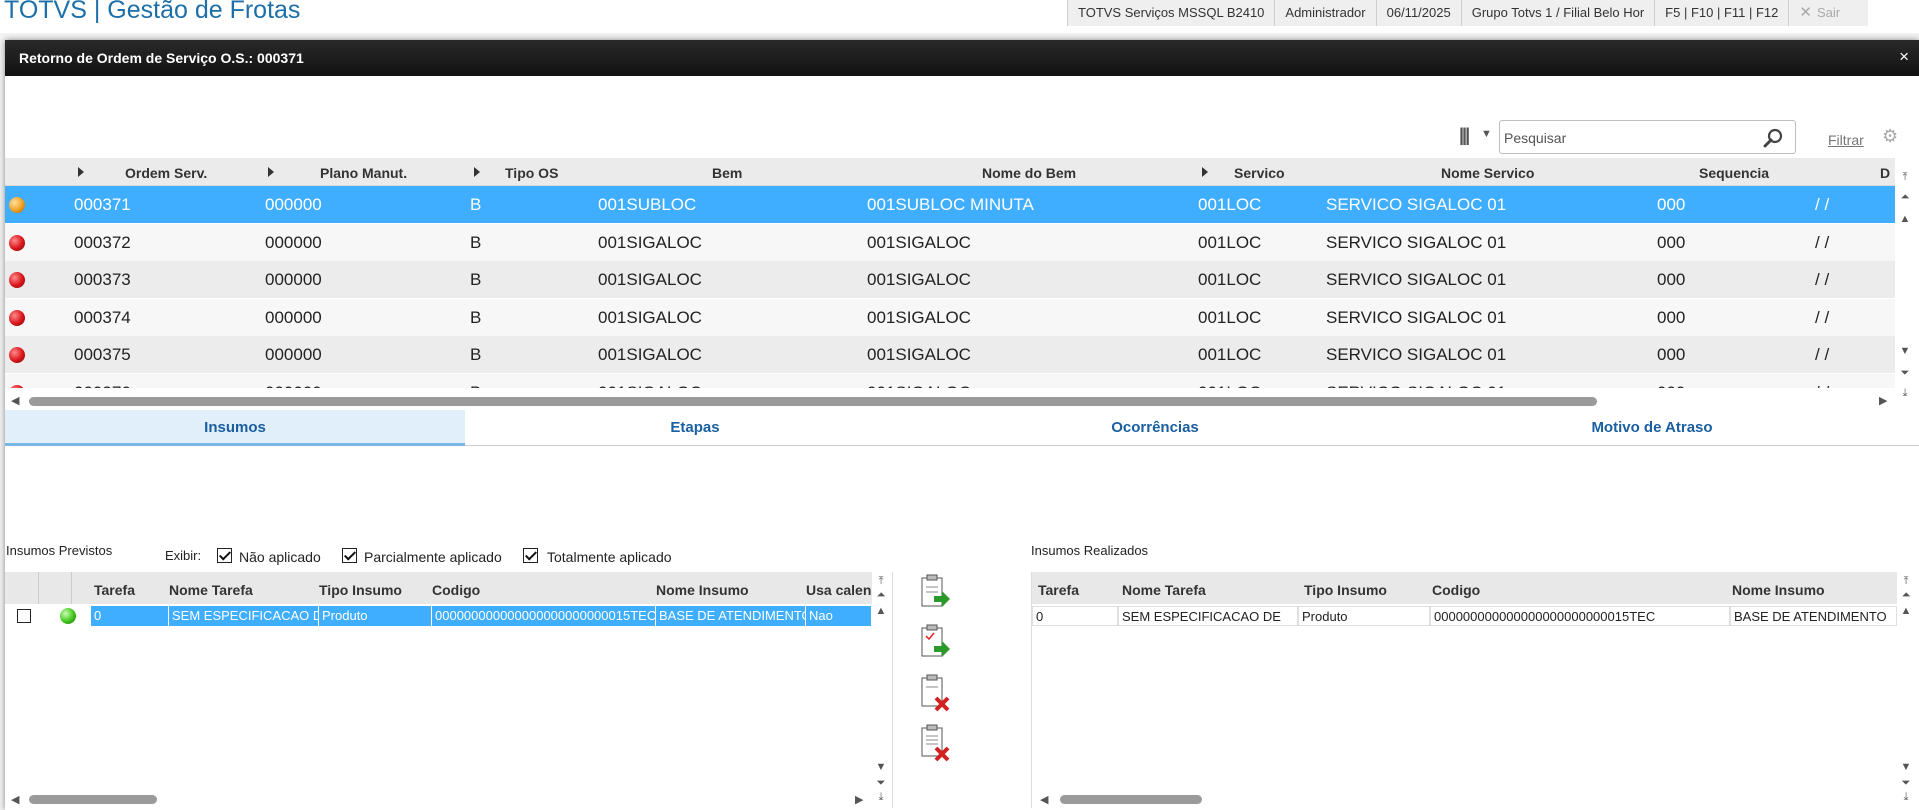 The height and width of the screenshot is (810, 1919). I want to click on date-info: 06/11/2025, so click(1418, 13).